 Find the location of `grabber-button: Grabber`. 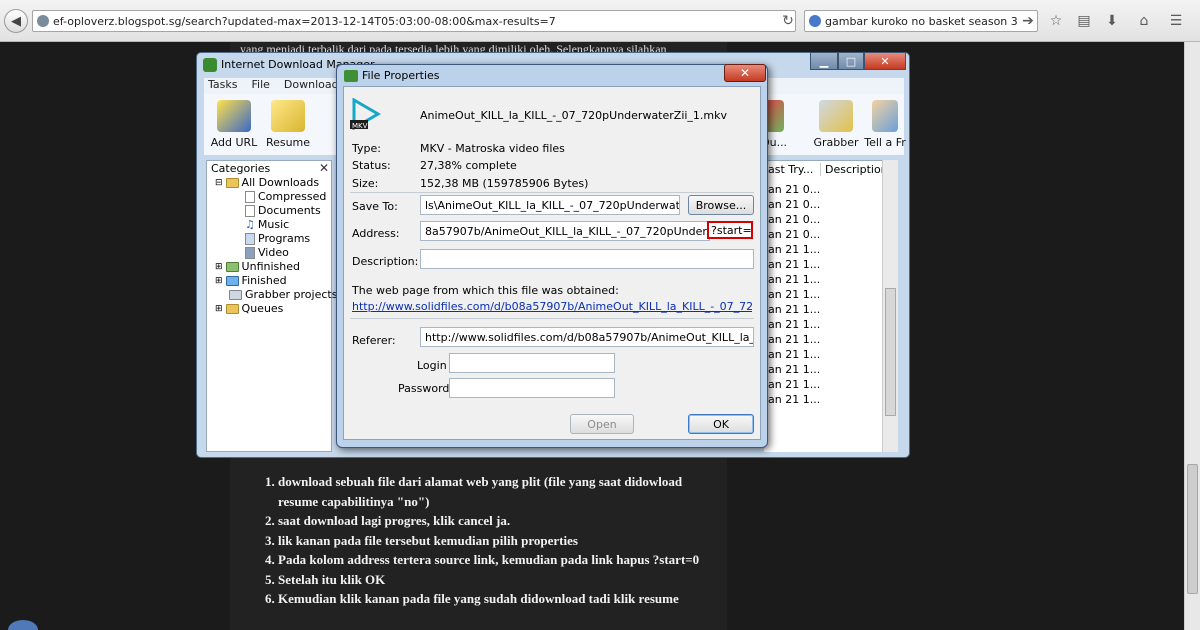

grabber-button: Grabber is located at coordinates (836, 124).